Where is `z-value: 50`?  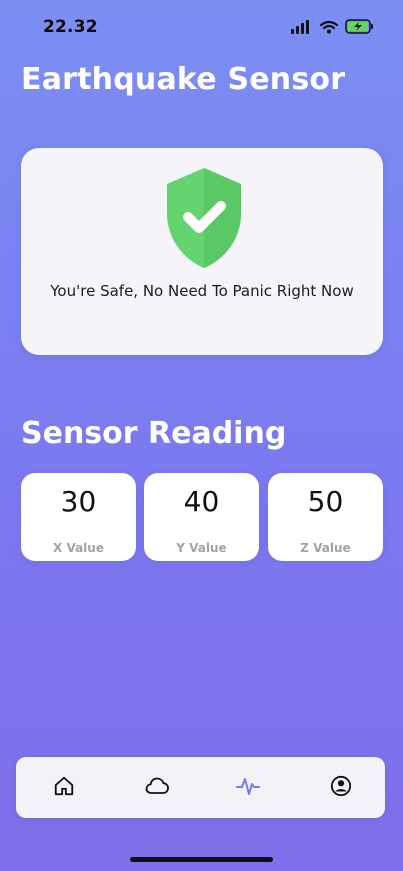 z-value: 50 is located at coordinates (325, 501).